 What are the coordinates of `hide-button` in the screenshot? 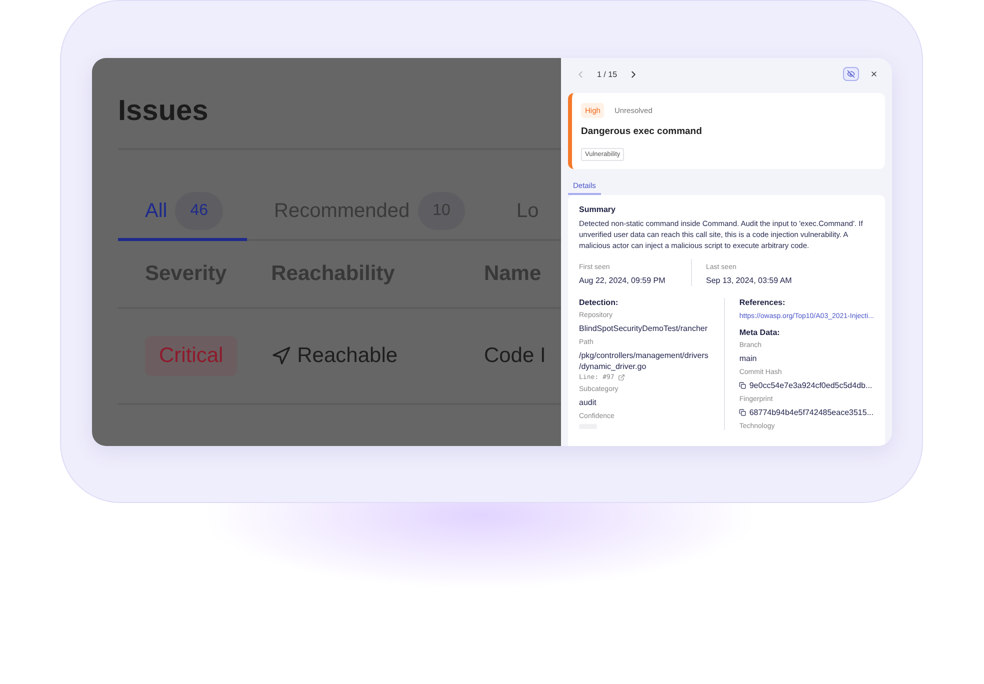 It's located at (851, 74).